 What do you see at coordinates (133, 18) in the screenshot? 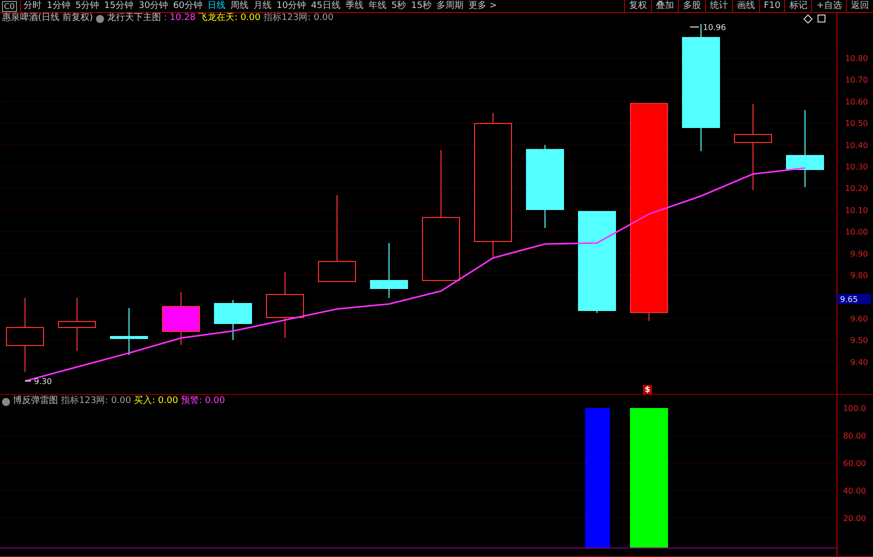
I see `indicator-name: 龙行天下主图` at bounding box center [133, 18].